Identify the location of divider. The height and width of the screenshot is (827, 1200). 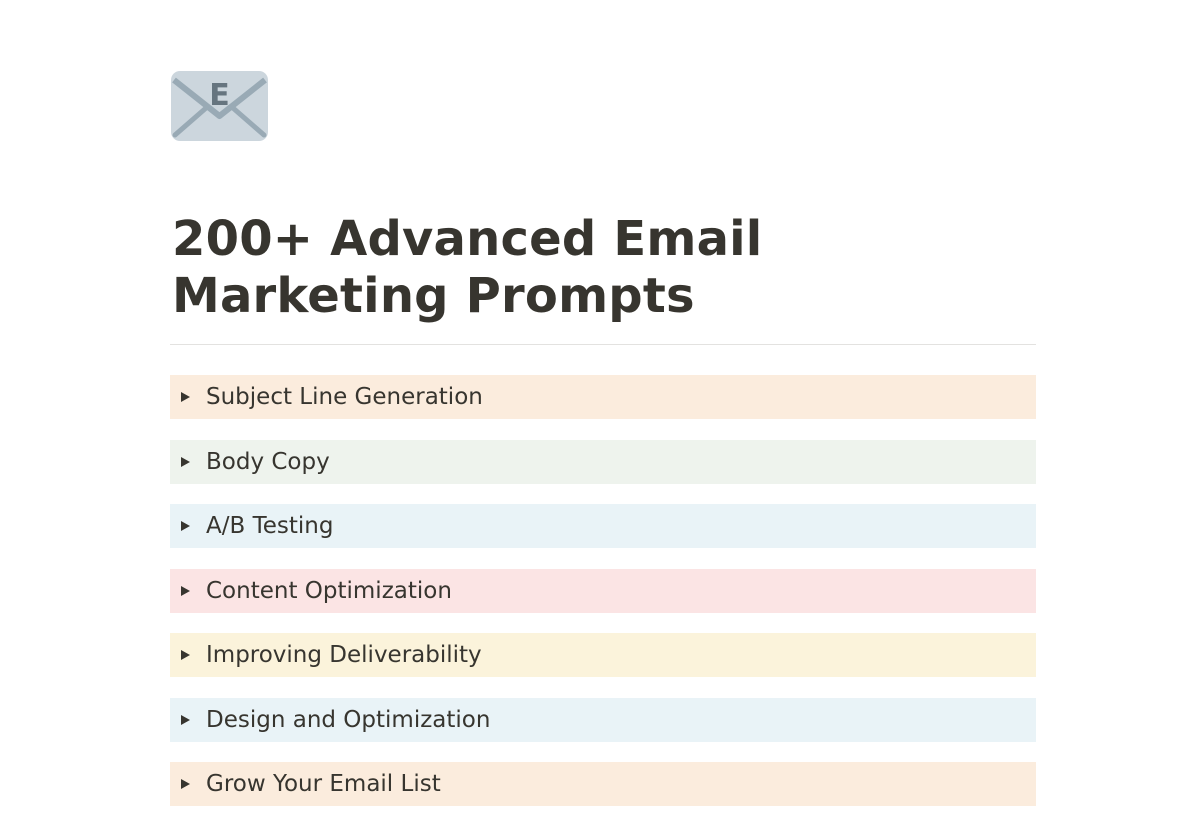
(603, 344).